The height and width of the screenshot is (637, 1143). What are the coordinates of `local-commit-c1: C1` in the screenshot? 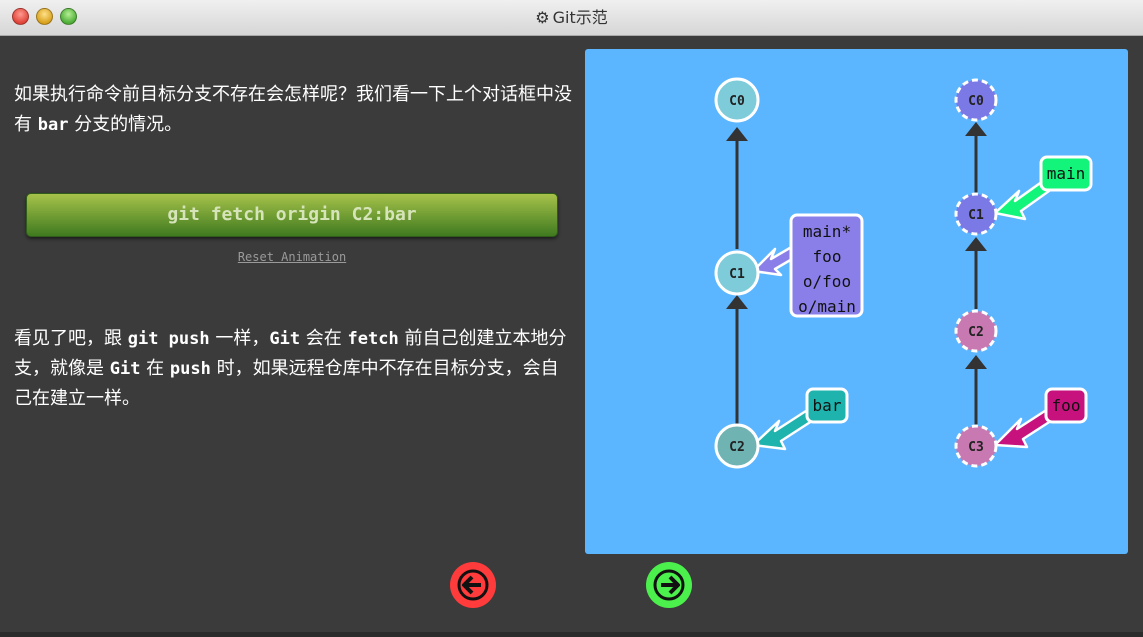 It's located at (737, 273).